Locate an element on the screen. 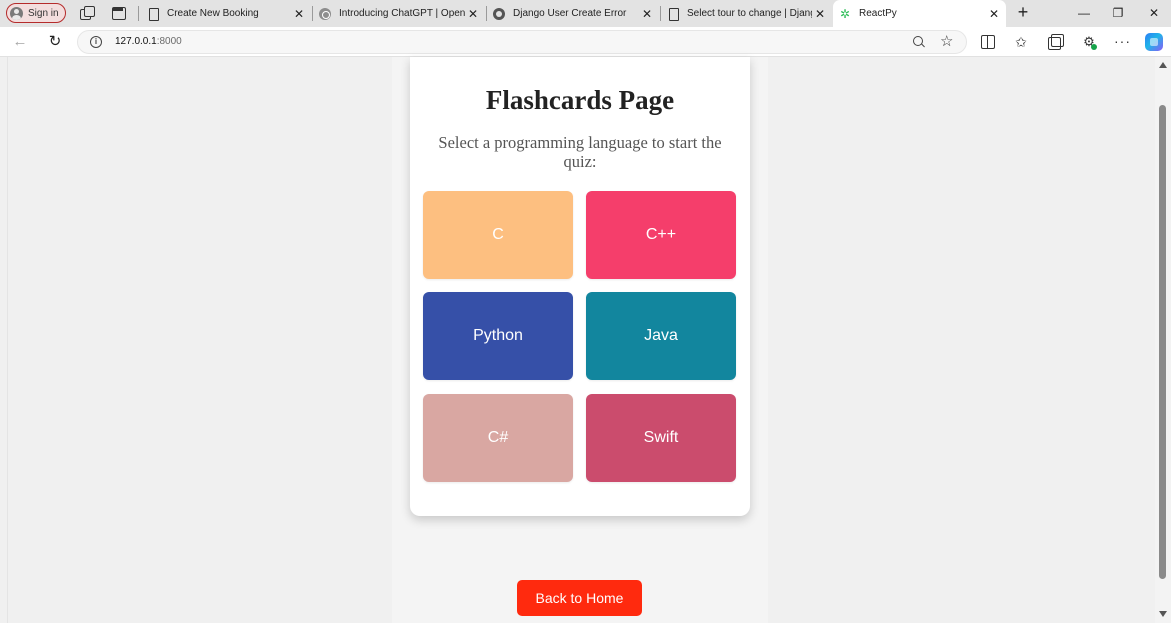 This screenshot has height=623, width=1171. tab-django-user-create-error: Django User Create Error ✕ is located at coordinates (573, 13).